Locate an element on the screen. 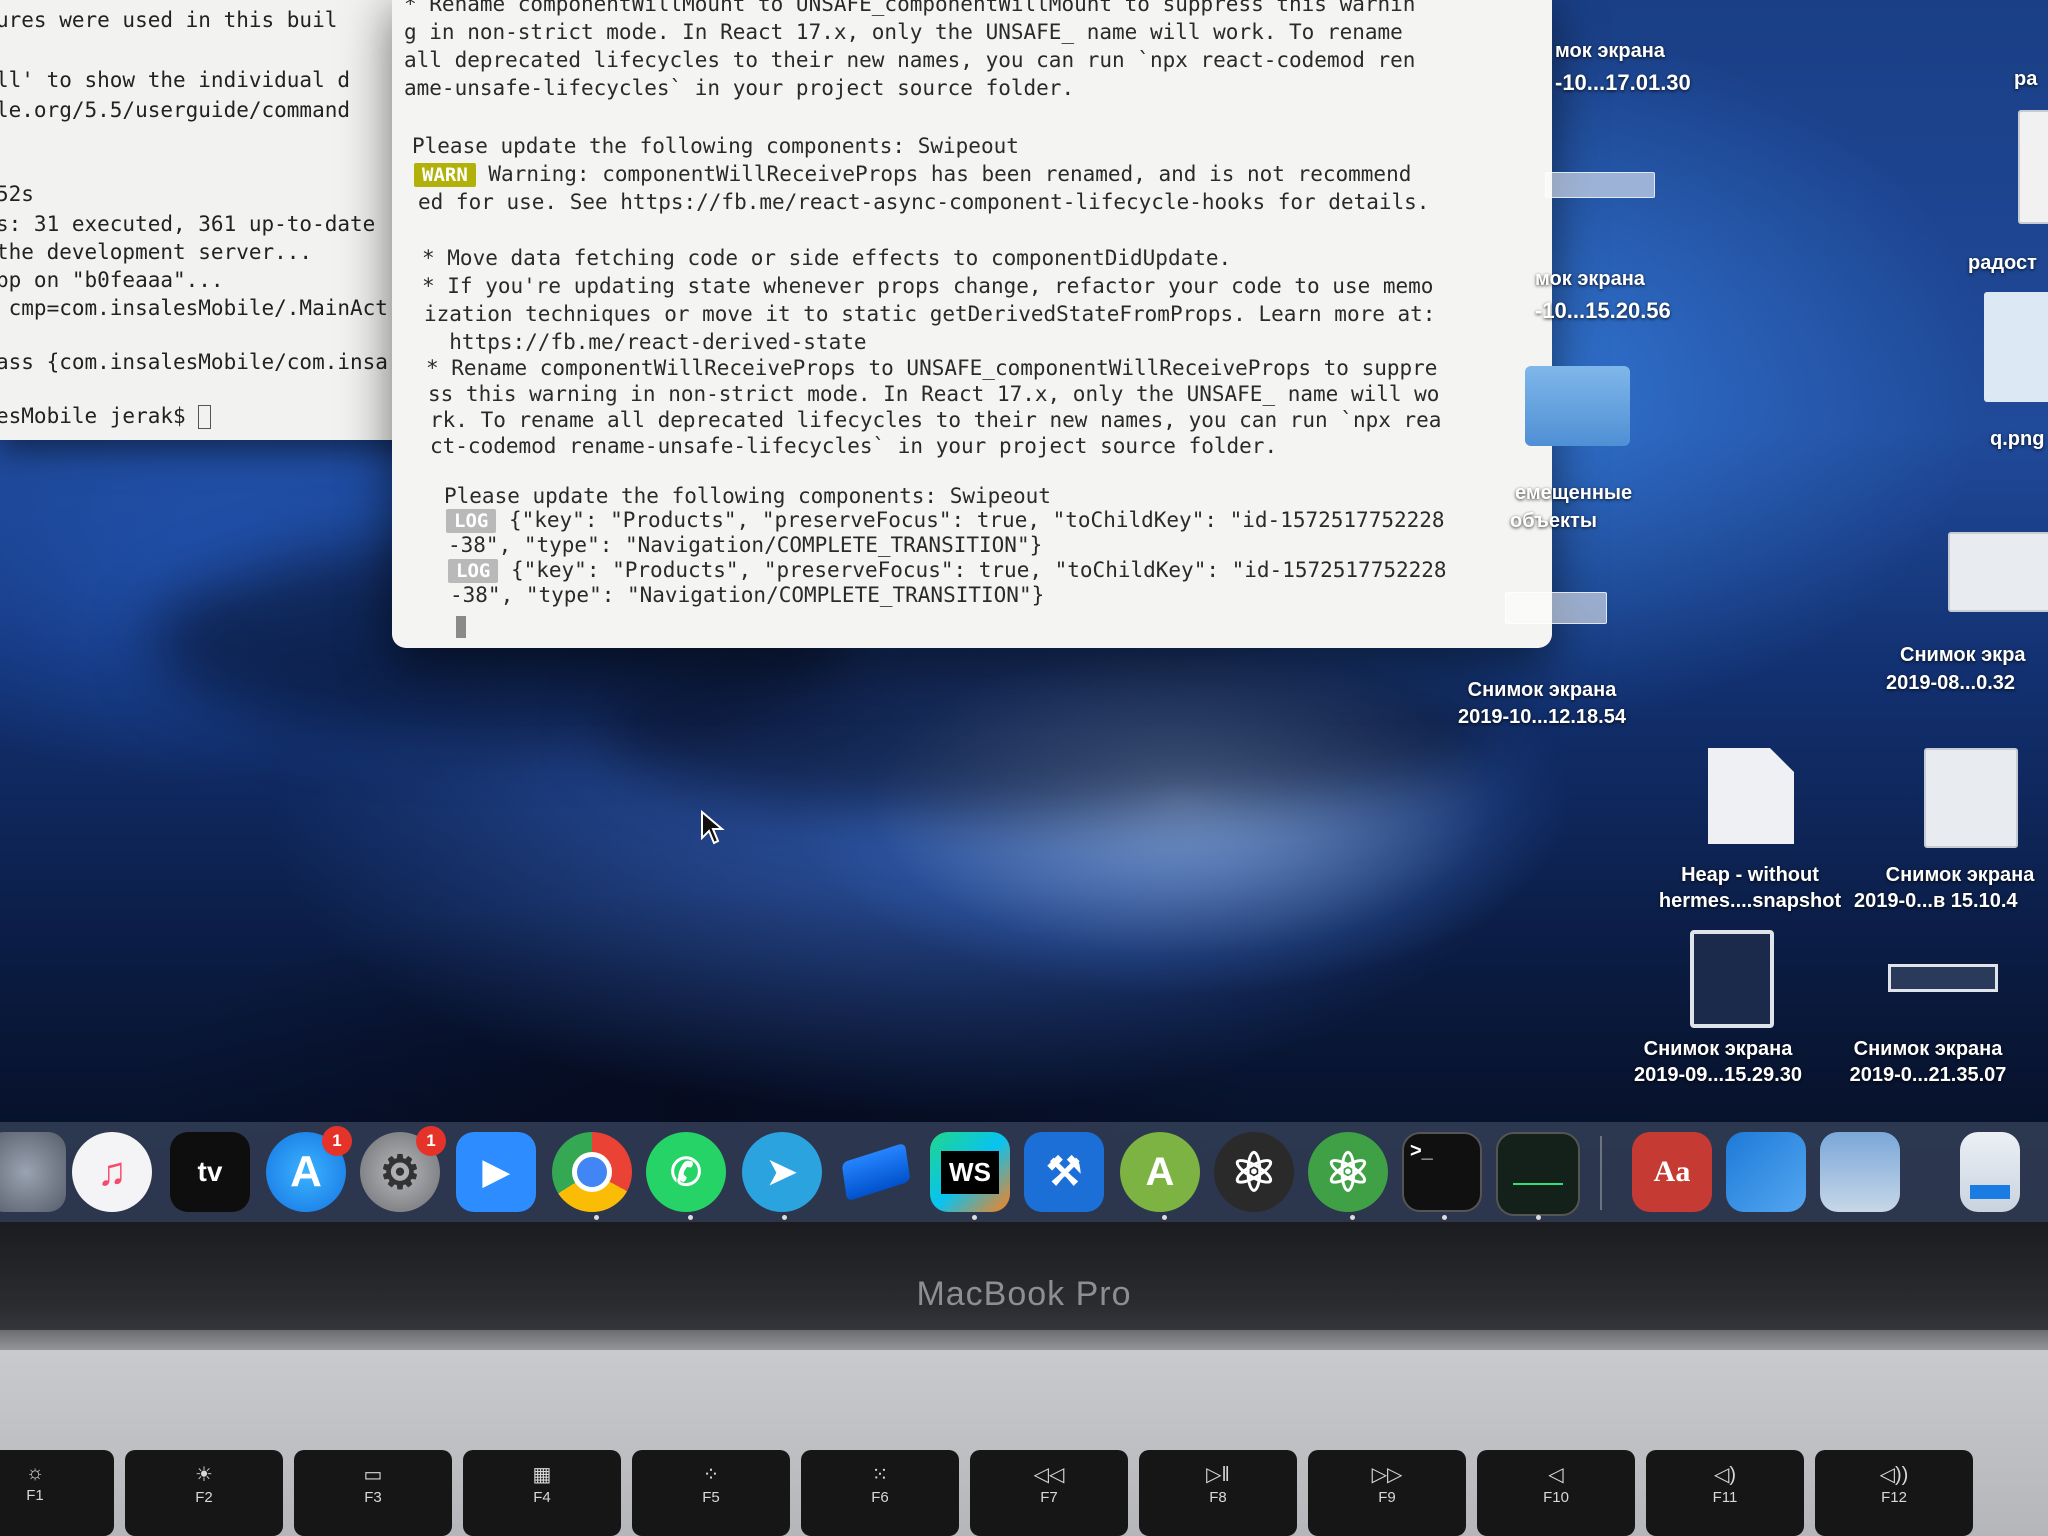  whatsapp-icon: ✆ is located at coordinates (686, 1172).